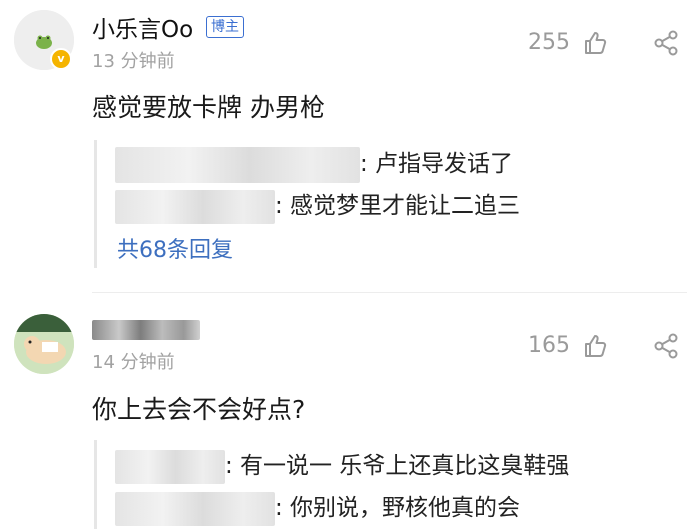 The height and width of the screenshot is (529, 687). What do you see at coordinates (398, 206) in the screenshot?
I see `reply-text: : 感觉梦里才能让二追三` at bounding box center [398, 206].